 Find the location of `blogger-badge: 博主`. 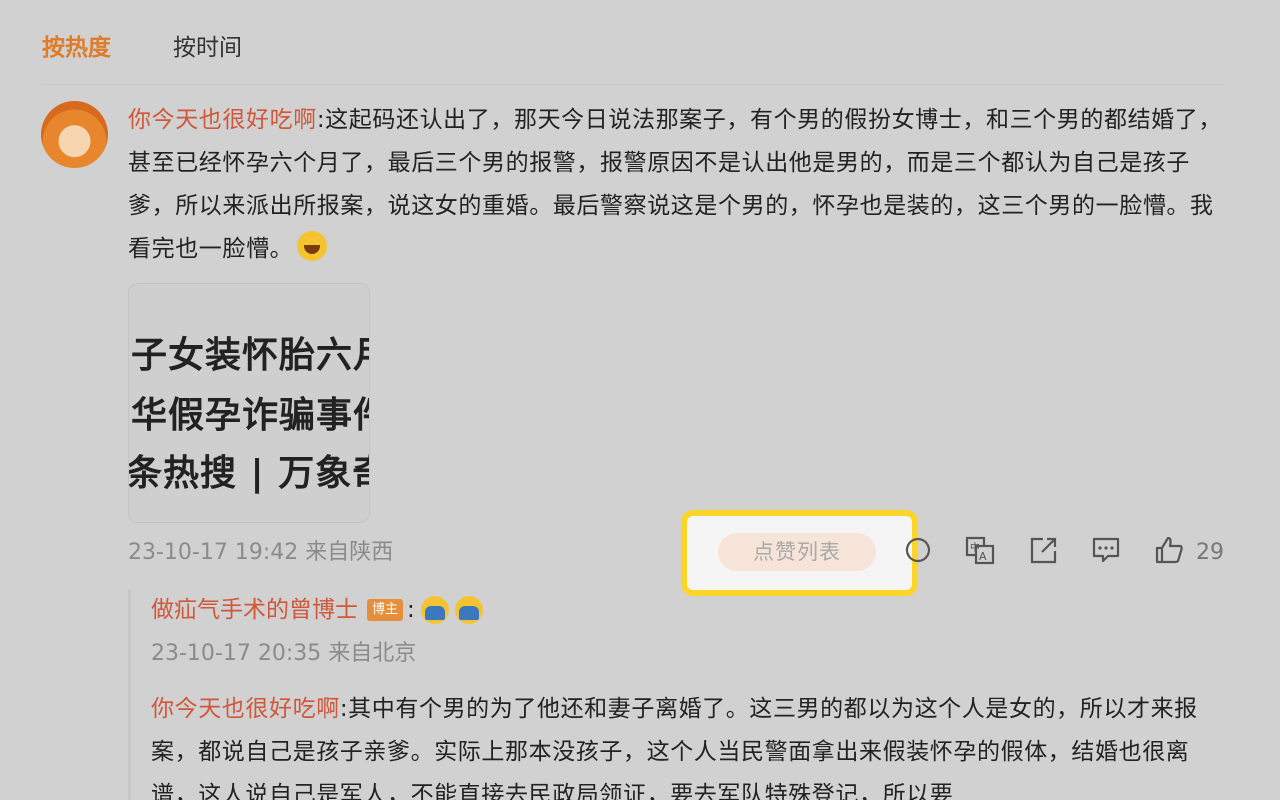

blogger-badge: 博主 is located at coordinates (385, 610).